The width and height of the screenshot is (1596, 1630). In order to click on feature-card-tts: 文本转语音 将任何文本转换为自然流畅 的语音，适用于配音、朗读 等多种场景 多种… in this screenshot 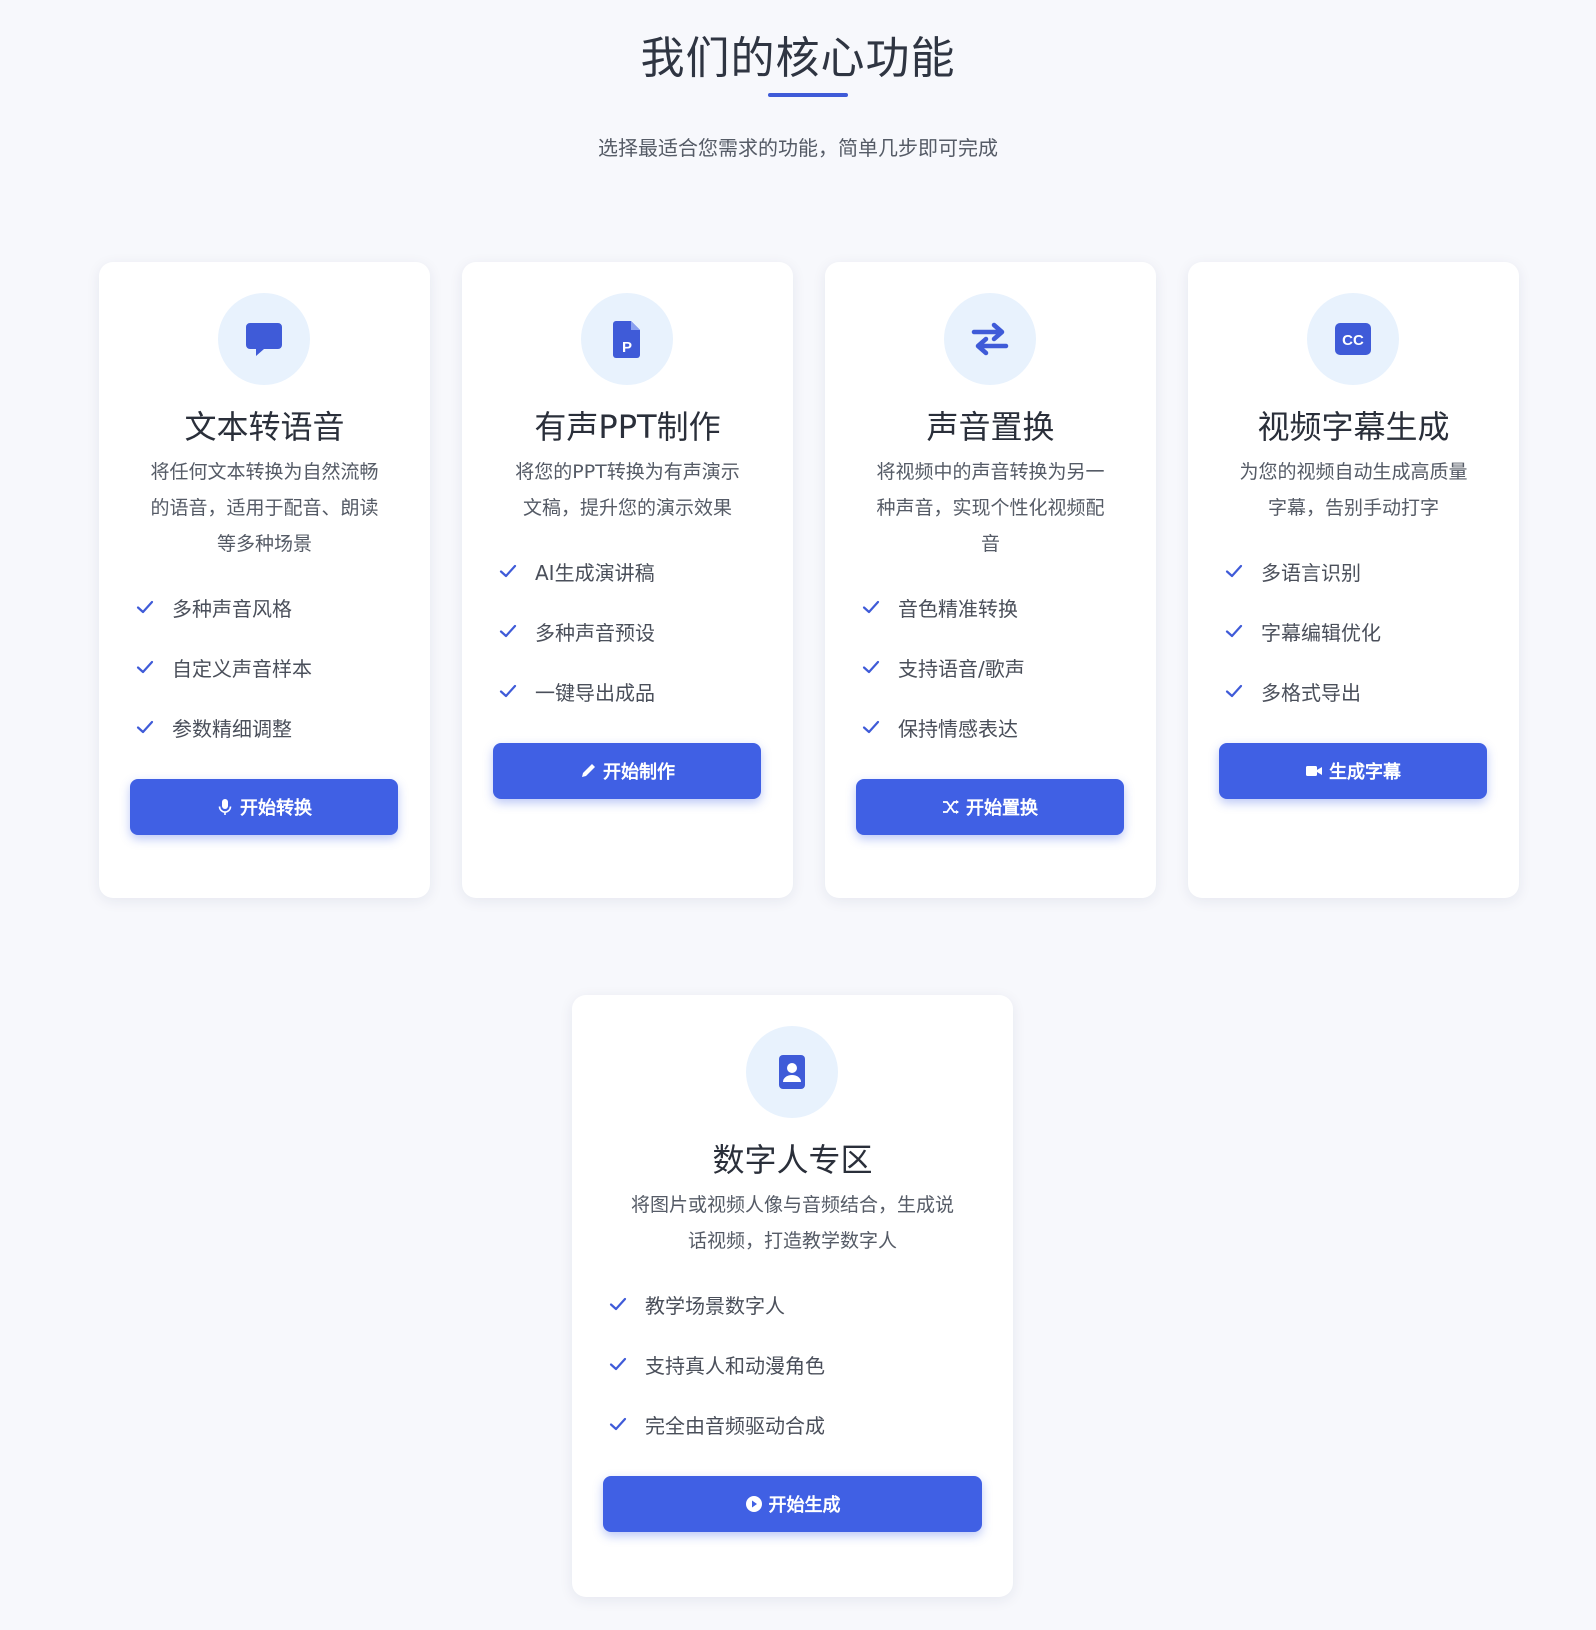, I will do `click(264, 580)`.